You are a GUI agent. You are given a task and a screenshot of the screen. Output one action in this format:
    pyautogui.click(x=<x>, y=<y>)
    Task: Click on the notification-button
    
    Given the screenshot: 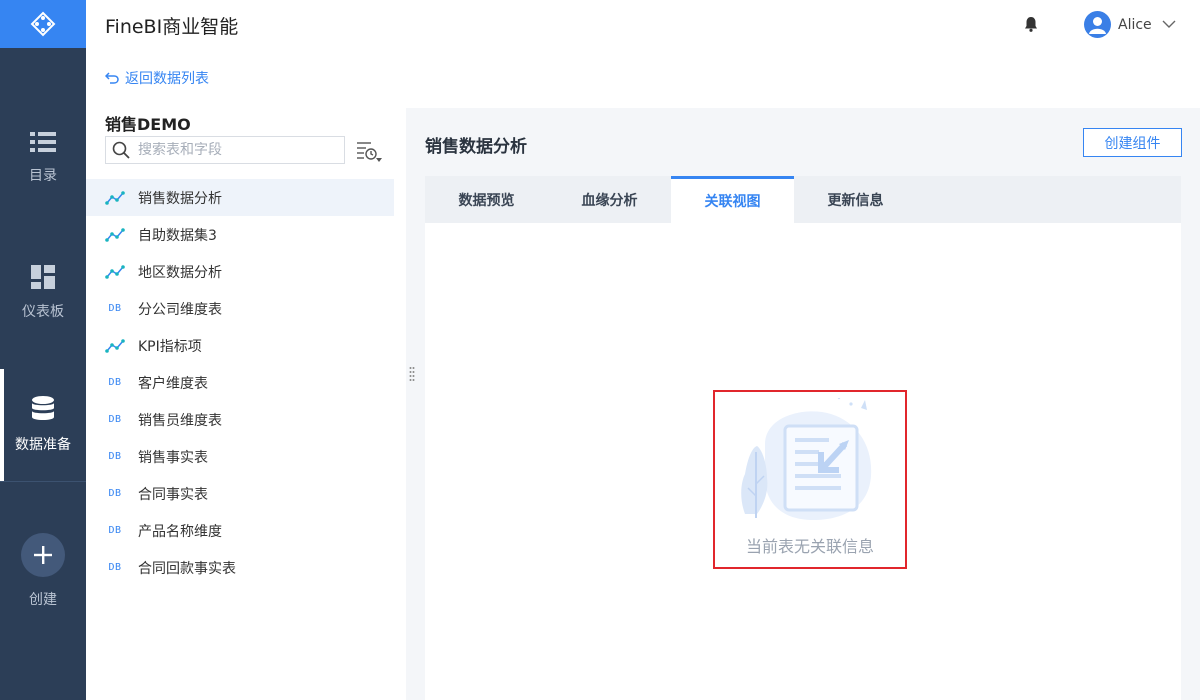 What is the action you would take?
    pyautogui.click(x=1031, y=26)
    